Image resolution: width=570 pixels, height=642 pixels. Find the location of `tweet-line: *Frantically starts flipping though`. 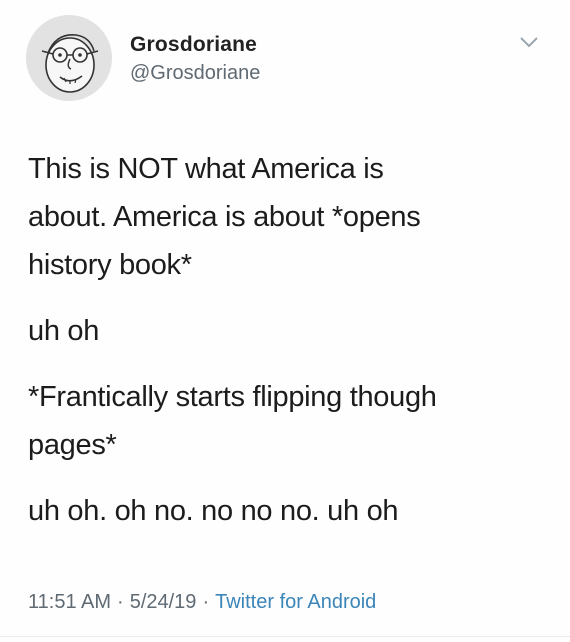

tweet-line: *Frantically starts flipping though is located at coordinates (232, 397).